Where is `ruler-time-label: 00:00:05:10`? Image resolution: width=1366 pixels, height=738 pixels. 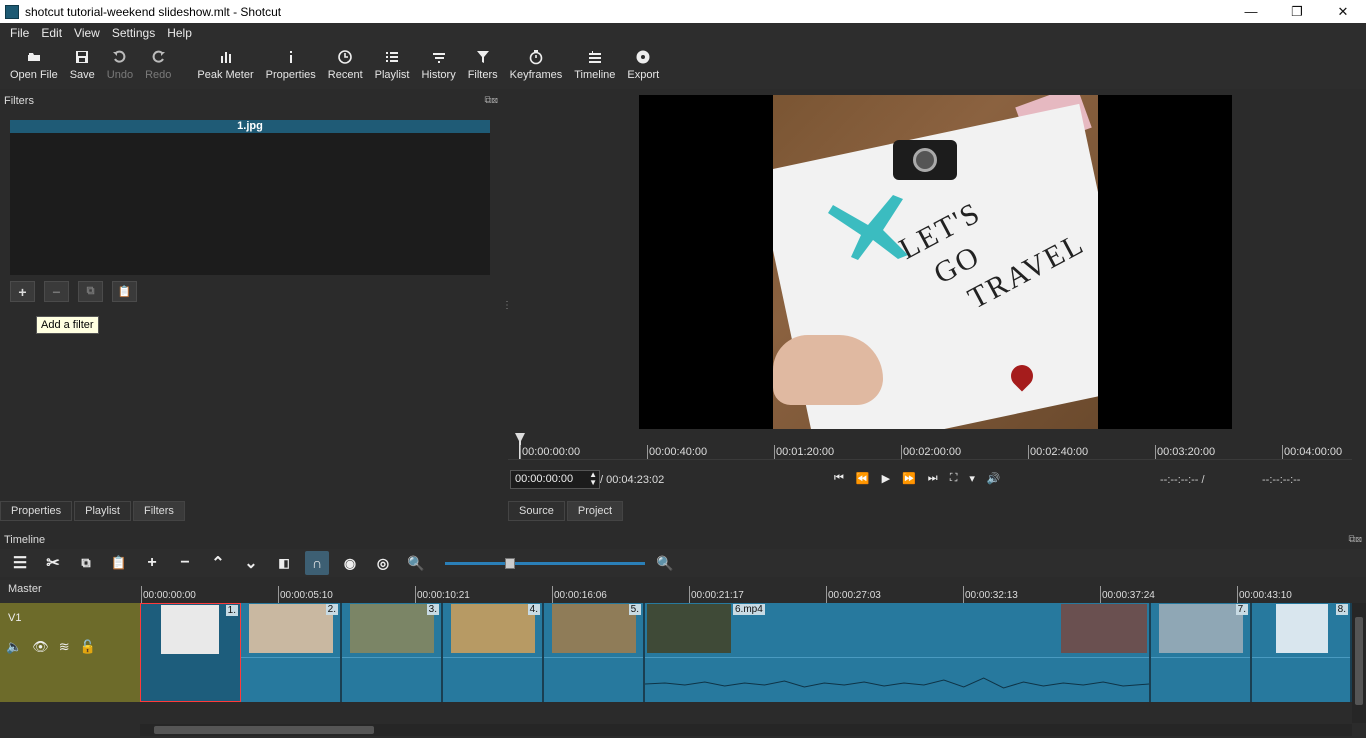 ruler-time-label: 00:00:05:10 is located at coordinates (306, 595).